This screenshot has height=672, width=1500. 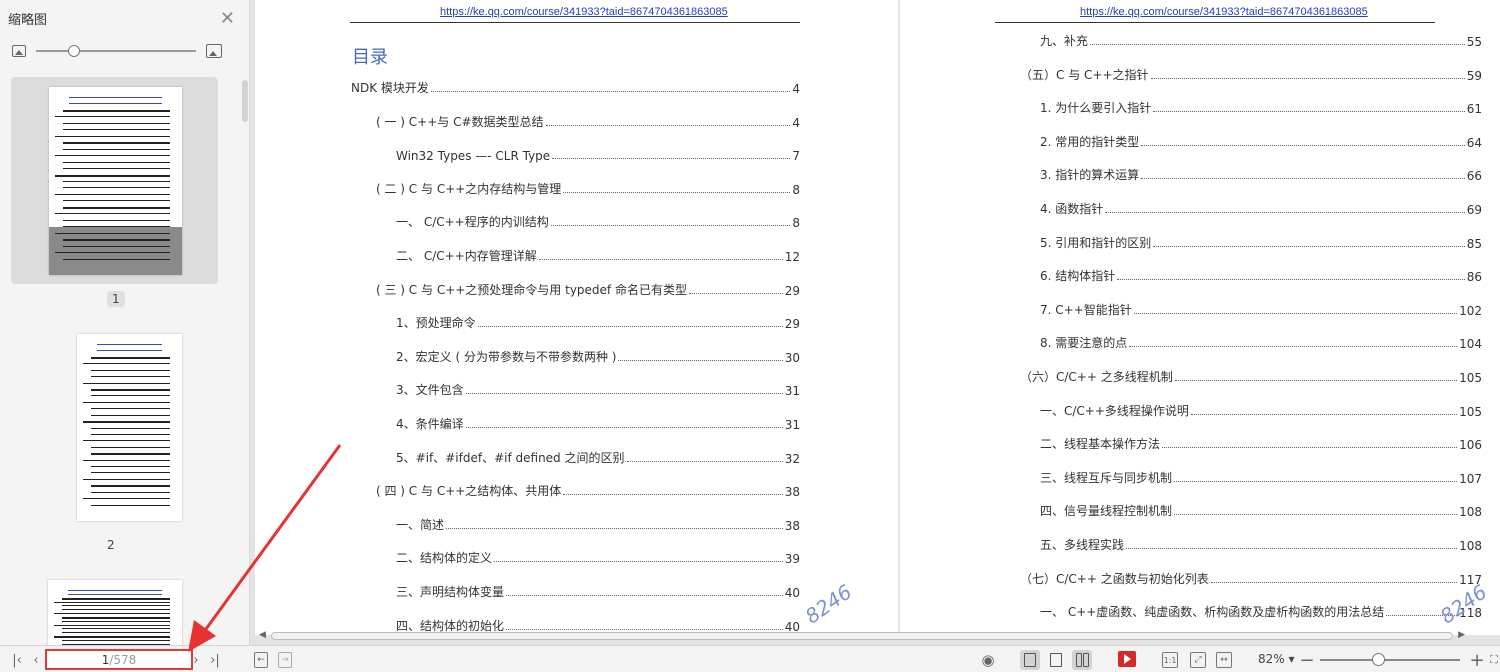 What do you see at coordinates (1261, 142) in the screenshot?
I see `toc-entry: 2. 常用的指针类型 64` at bounding box center [1261, 142].